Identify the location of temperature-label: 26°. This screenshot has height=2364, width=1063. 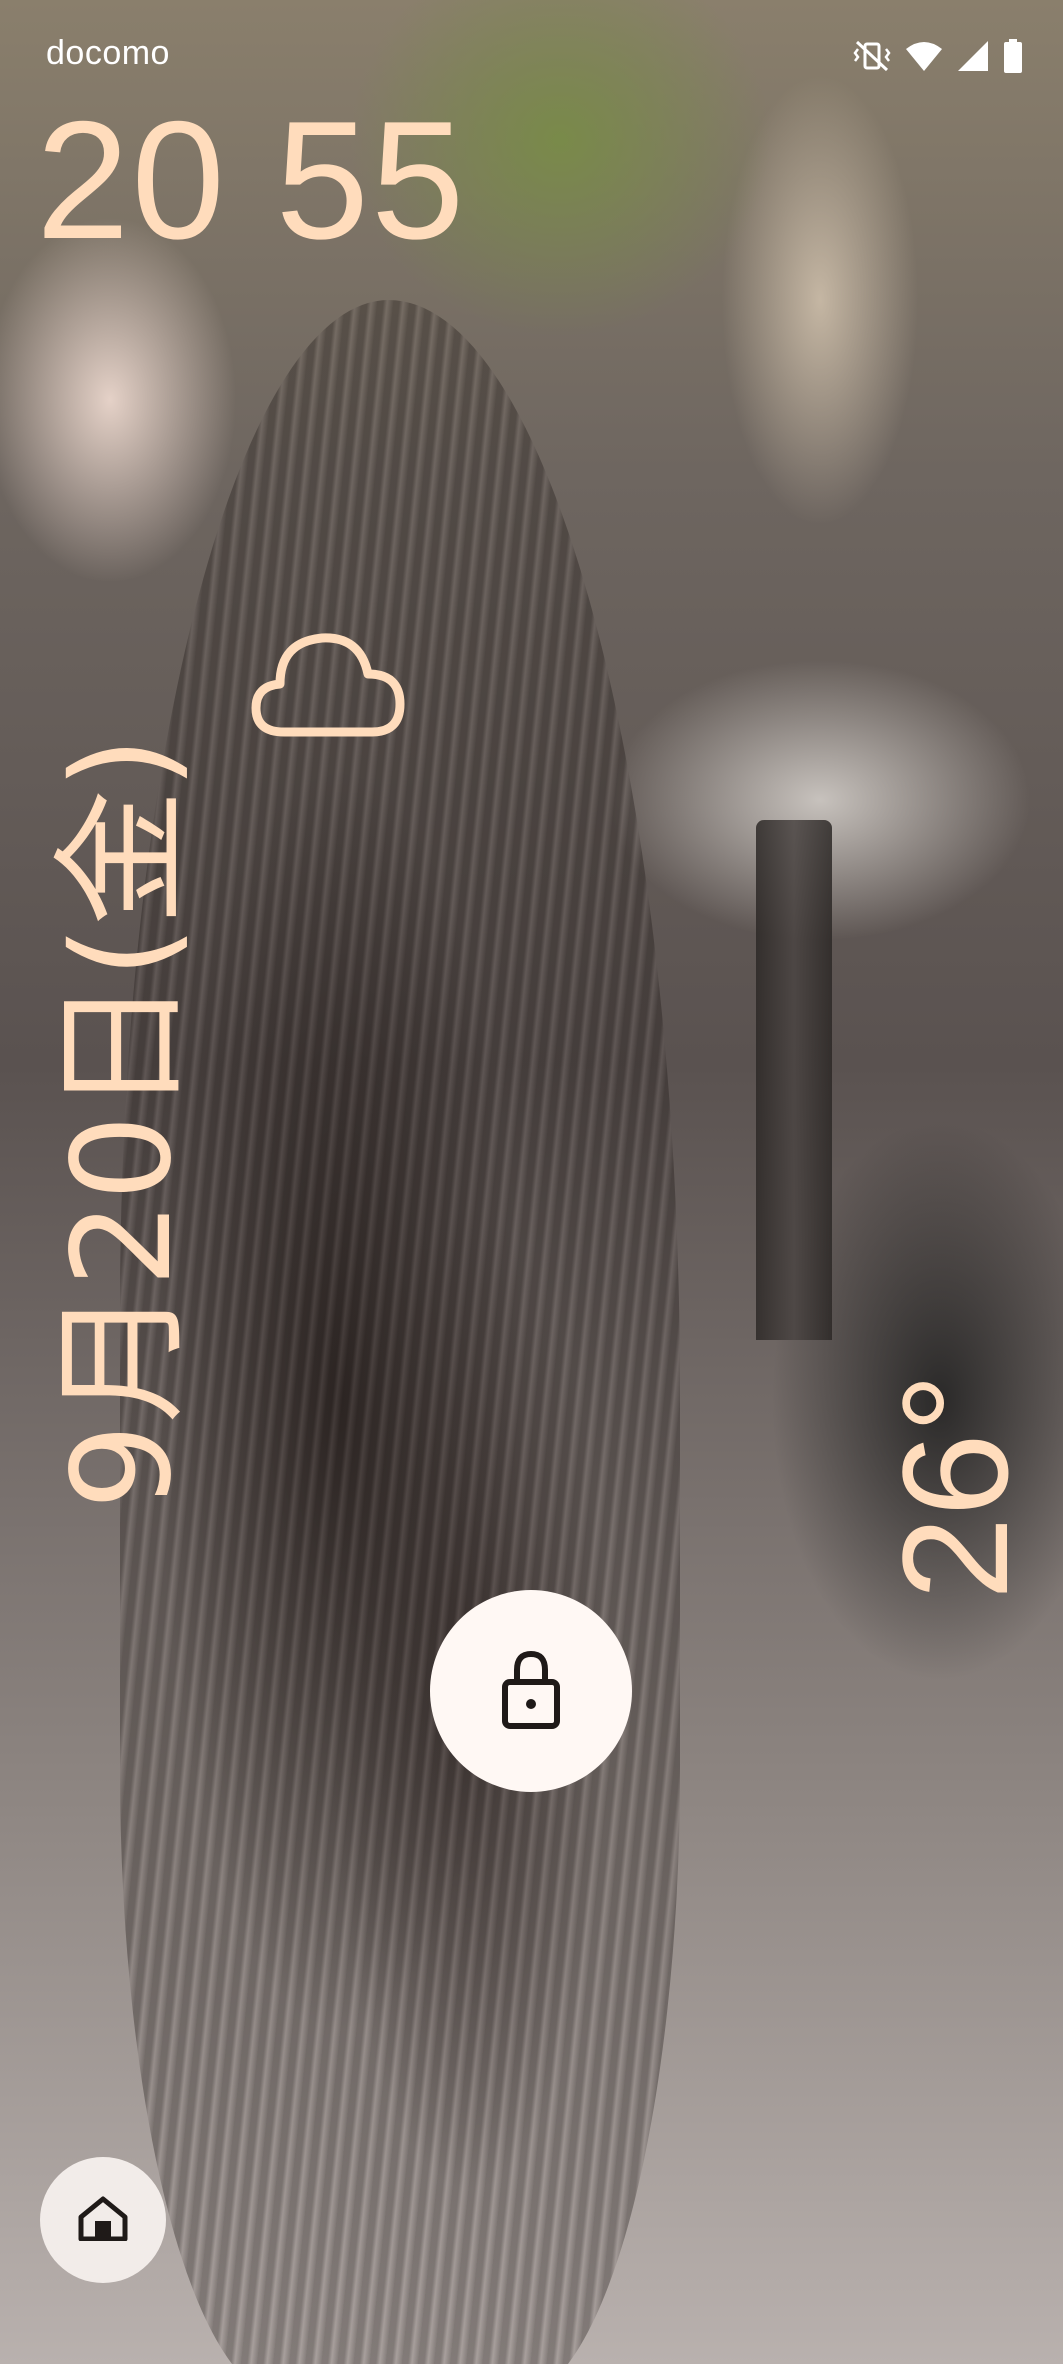
(955, 1486).